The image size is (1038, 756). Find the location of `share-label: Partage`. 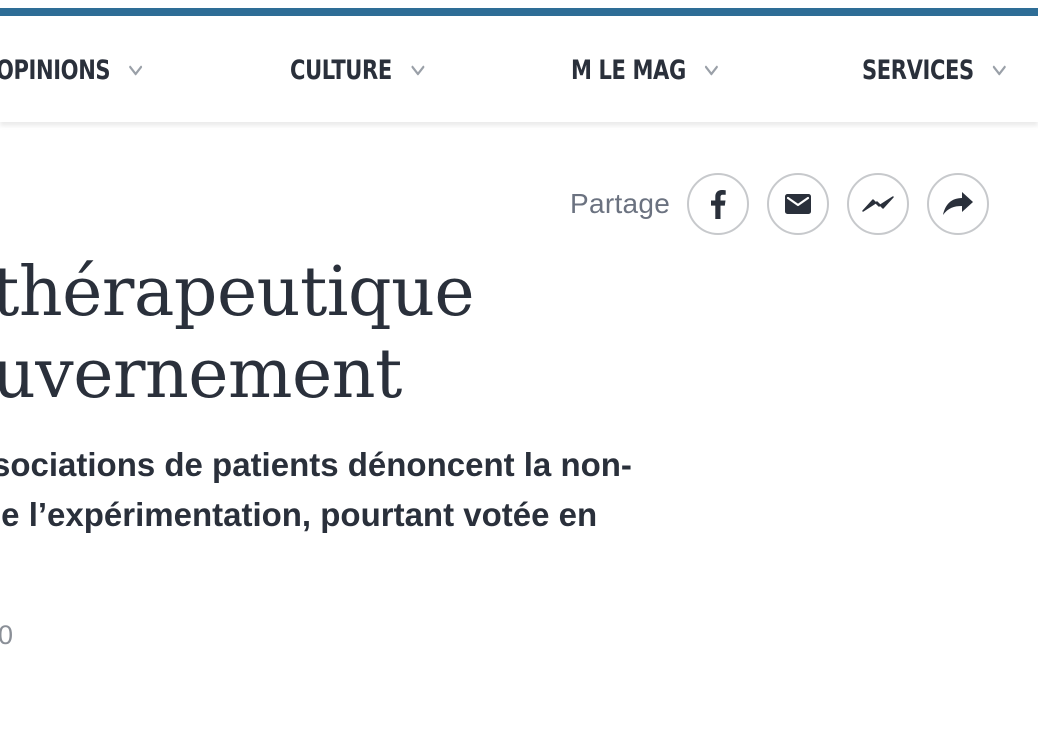

share-label: Partage is located at coordinates (620, 203).